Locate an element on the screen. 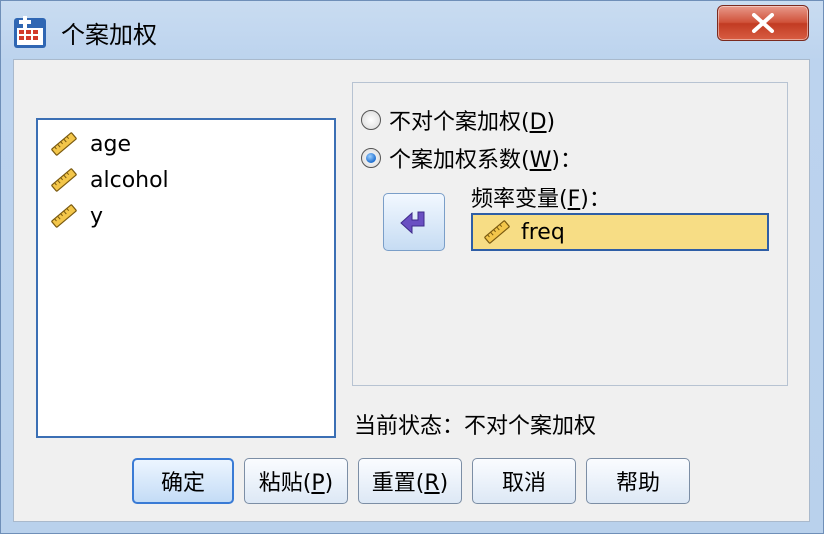 The height and width of the screenshot is (534, 824). ok-button: 确定 is located at coordinates (183, 481).